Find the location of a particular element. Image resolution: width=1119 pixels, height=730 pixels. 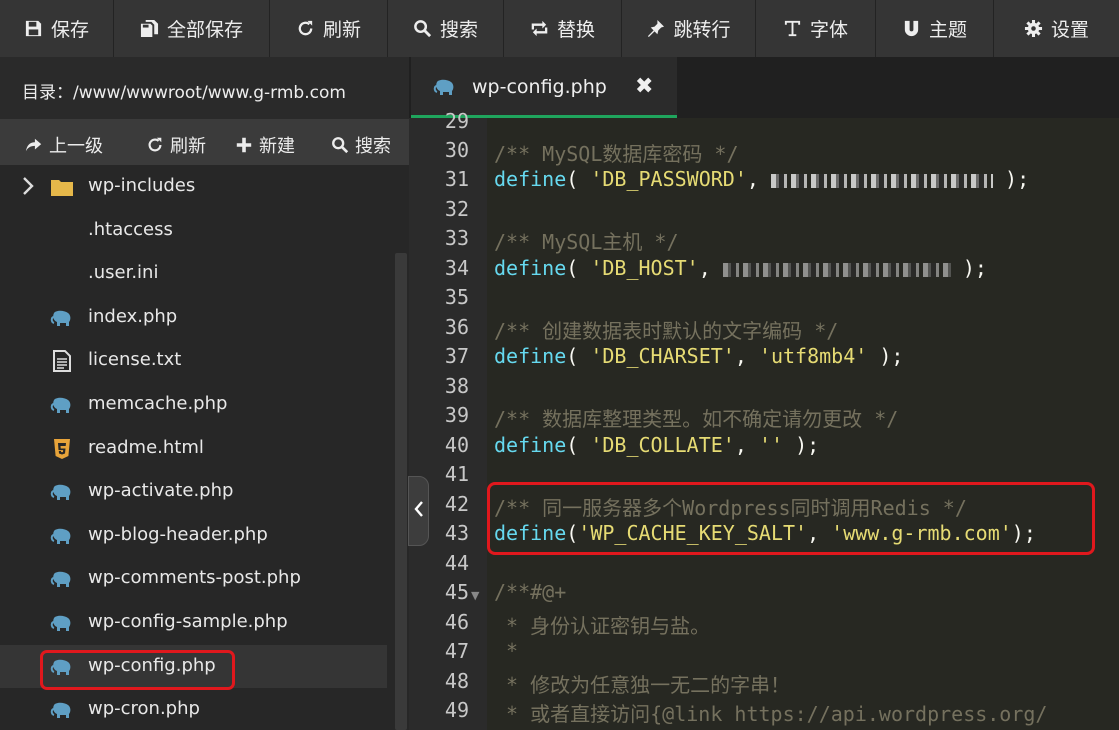

save-button: 保存 is located at coordinates (57, 28).